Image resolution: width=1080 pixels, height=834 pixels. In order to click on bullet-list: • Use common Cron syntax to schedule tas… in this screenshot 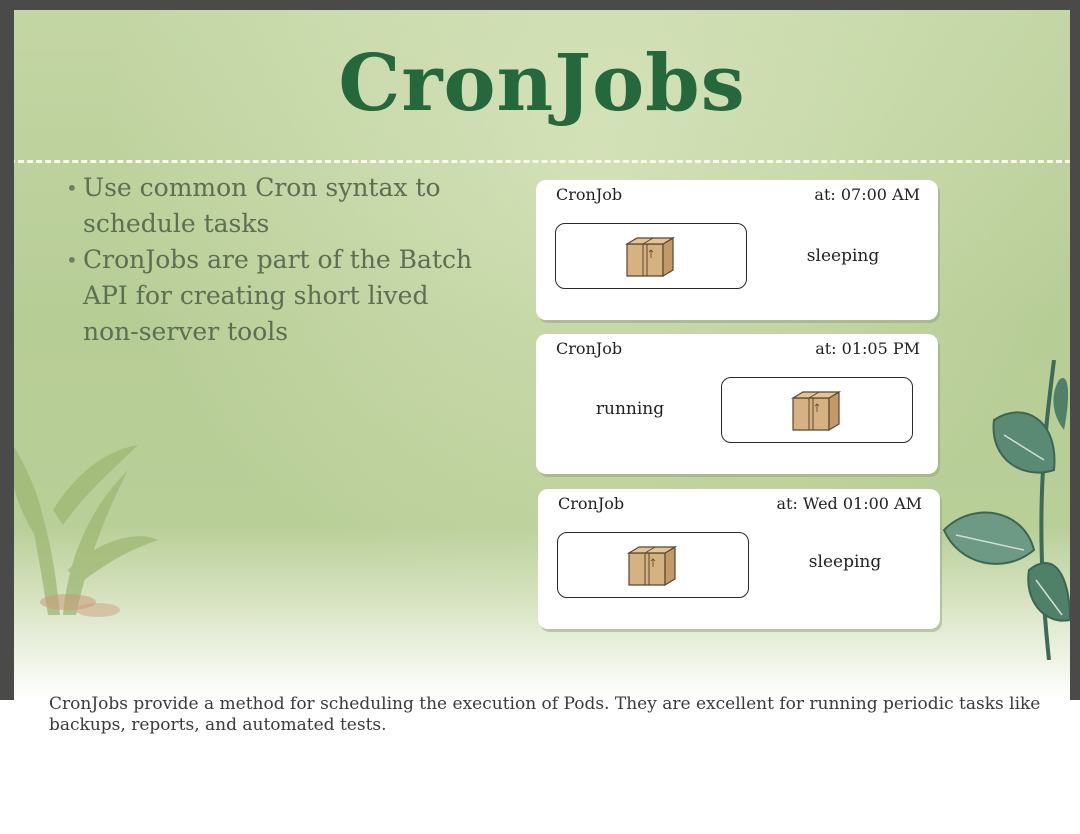, I will do `click(276, 260)`.